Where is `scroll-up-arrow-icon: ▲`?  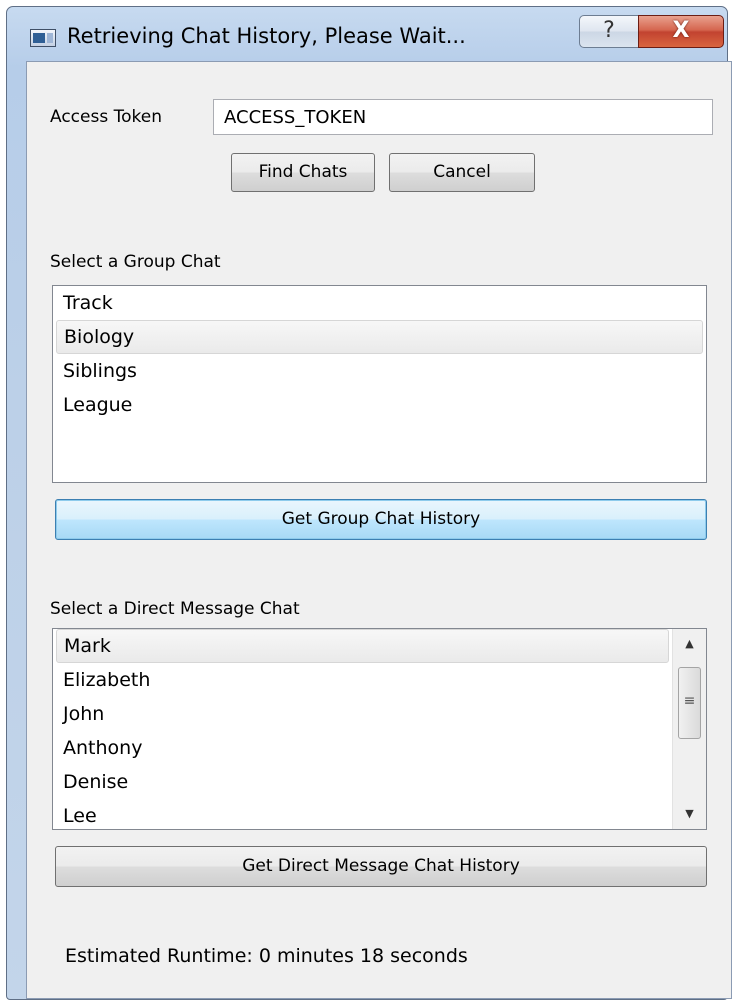 scroll-up-arrow-icon: ▲ is located at coordinates (689, 644).